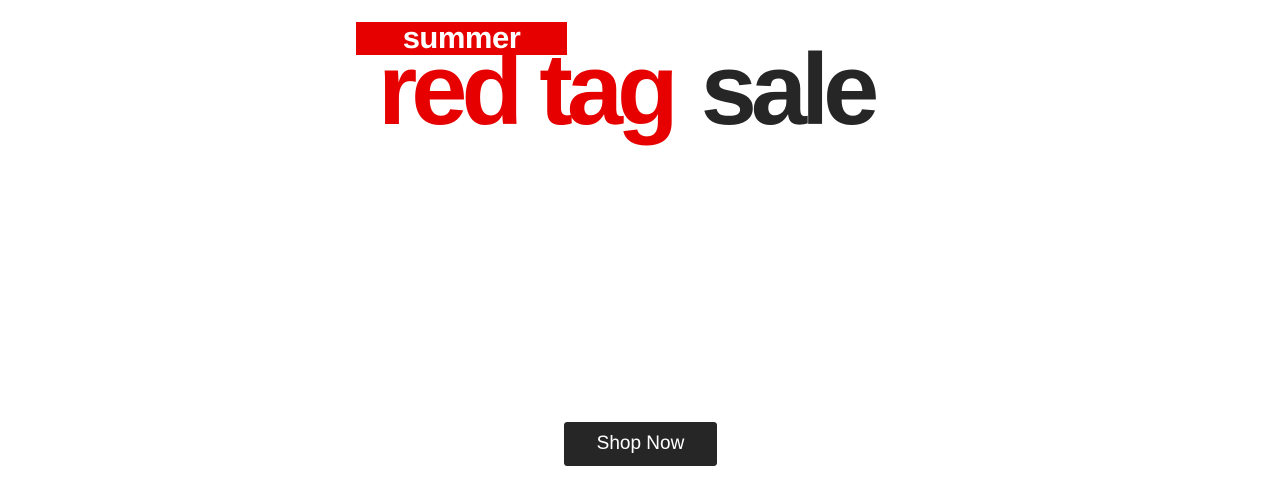 The image size is (1280, 503). Describe the element at coordinates (790, 90) in the screenshot. I see `headline-sale: sale` at that location.